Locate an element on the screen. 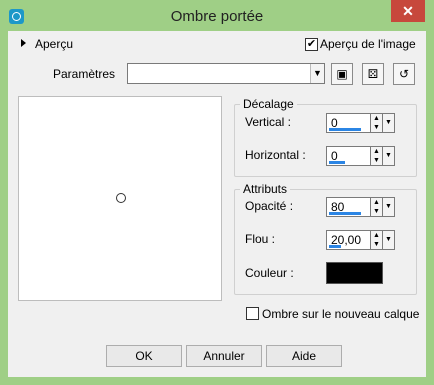  window-title: Ombre portée is located at coordinates (217, 16).